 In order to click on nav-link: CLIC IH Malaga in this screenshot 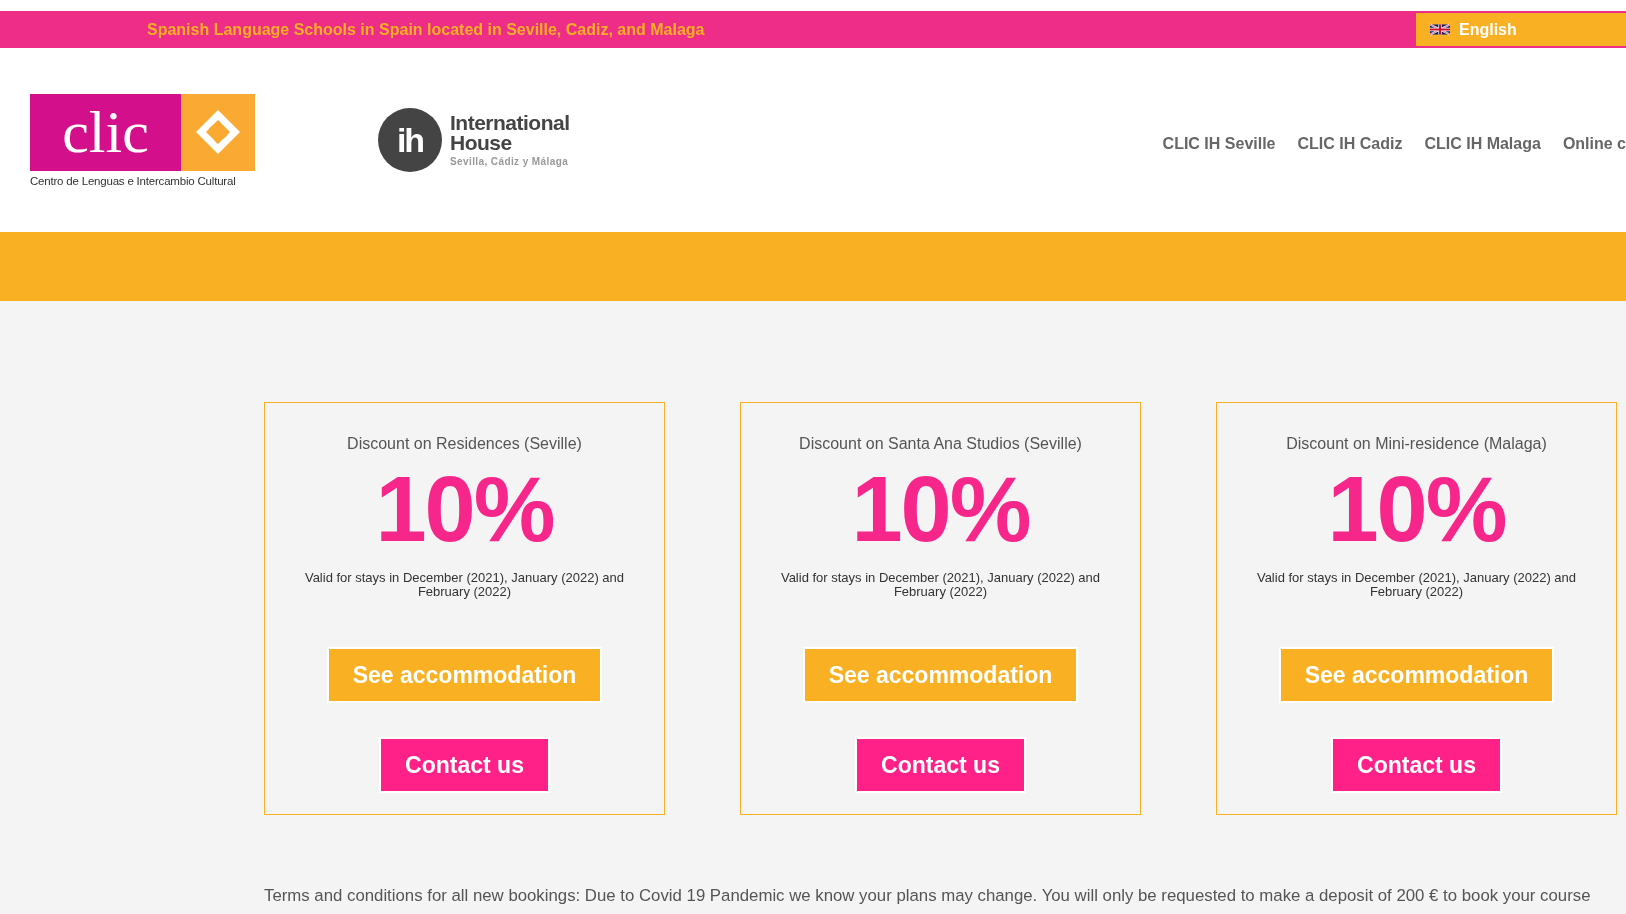, I will do `click(1482, 144)`.